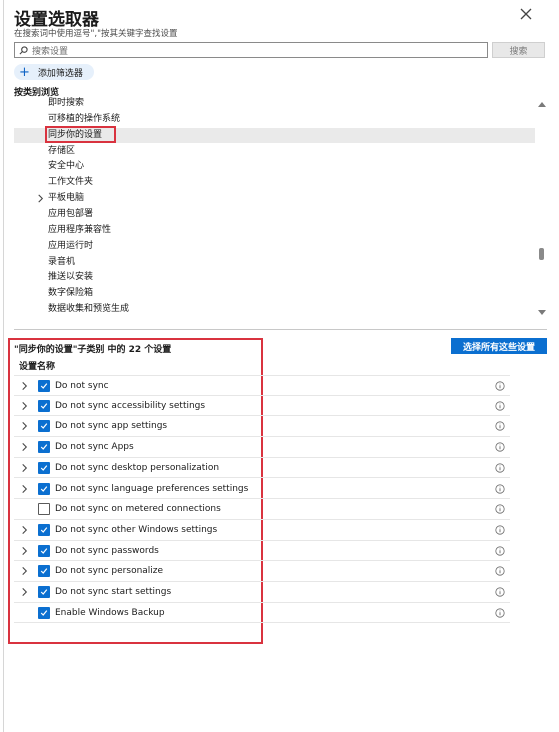  I want to click on search-input: 搜索设置, so click(251, 50).